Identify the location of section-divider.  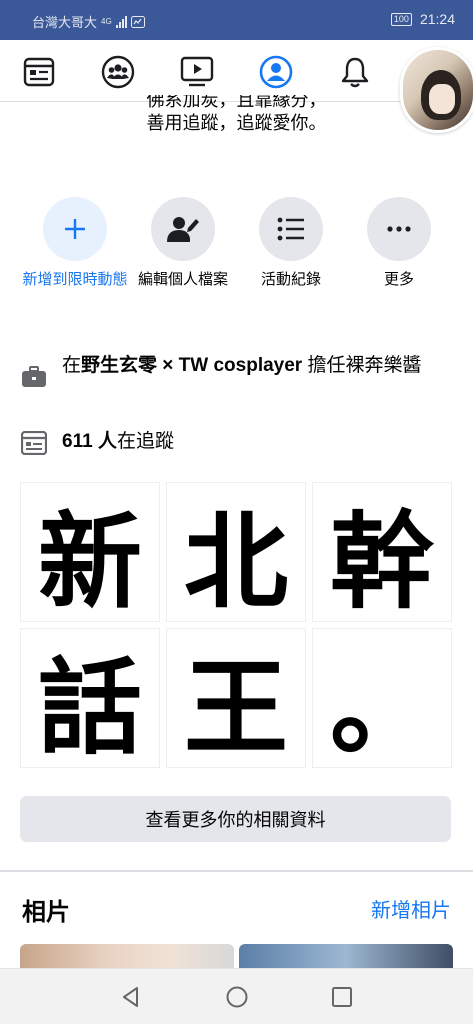
(236, 871).